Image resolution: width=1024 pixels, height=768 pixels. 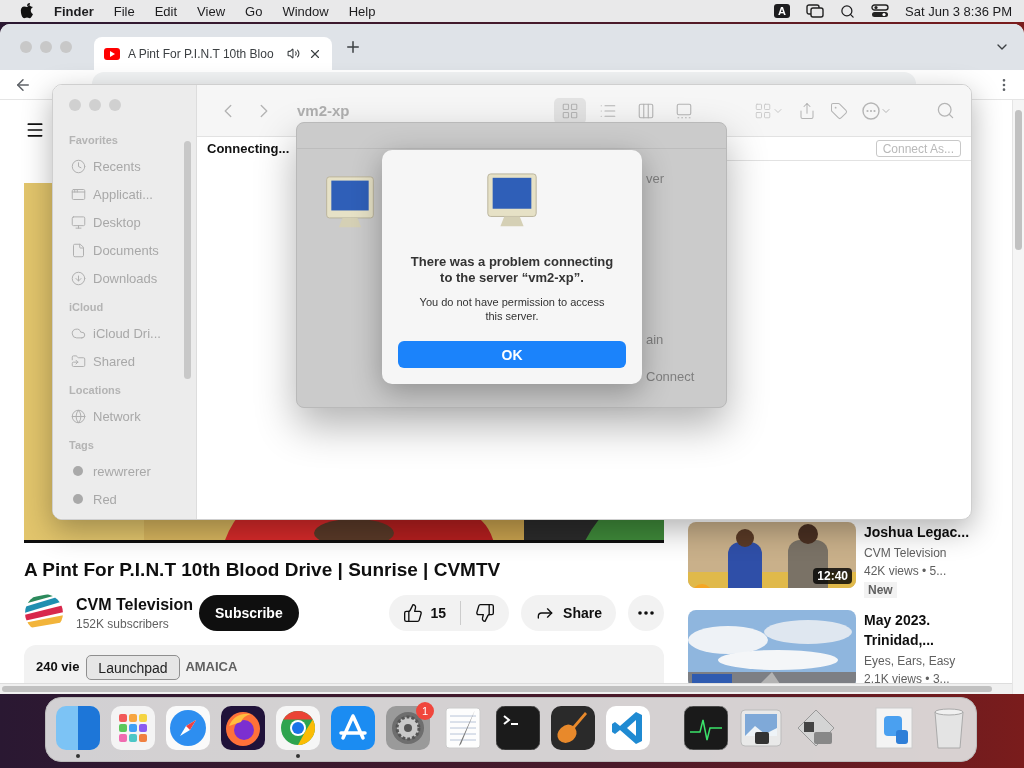 What do you see at coordinates (78, 166) in the screenshot?
I see `clock-icon` at bounding box center [78, 166].